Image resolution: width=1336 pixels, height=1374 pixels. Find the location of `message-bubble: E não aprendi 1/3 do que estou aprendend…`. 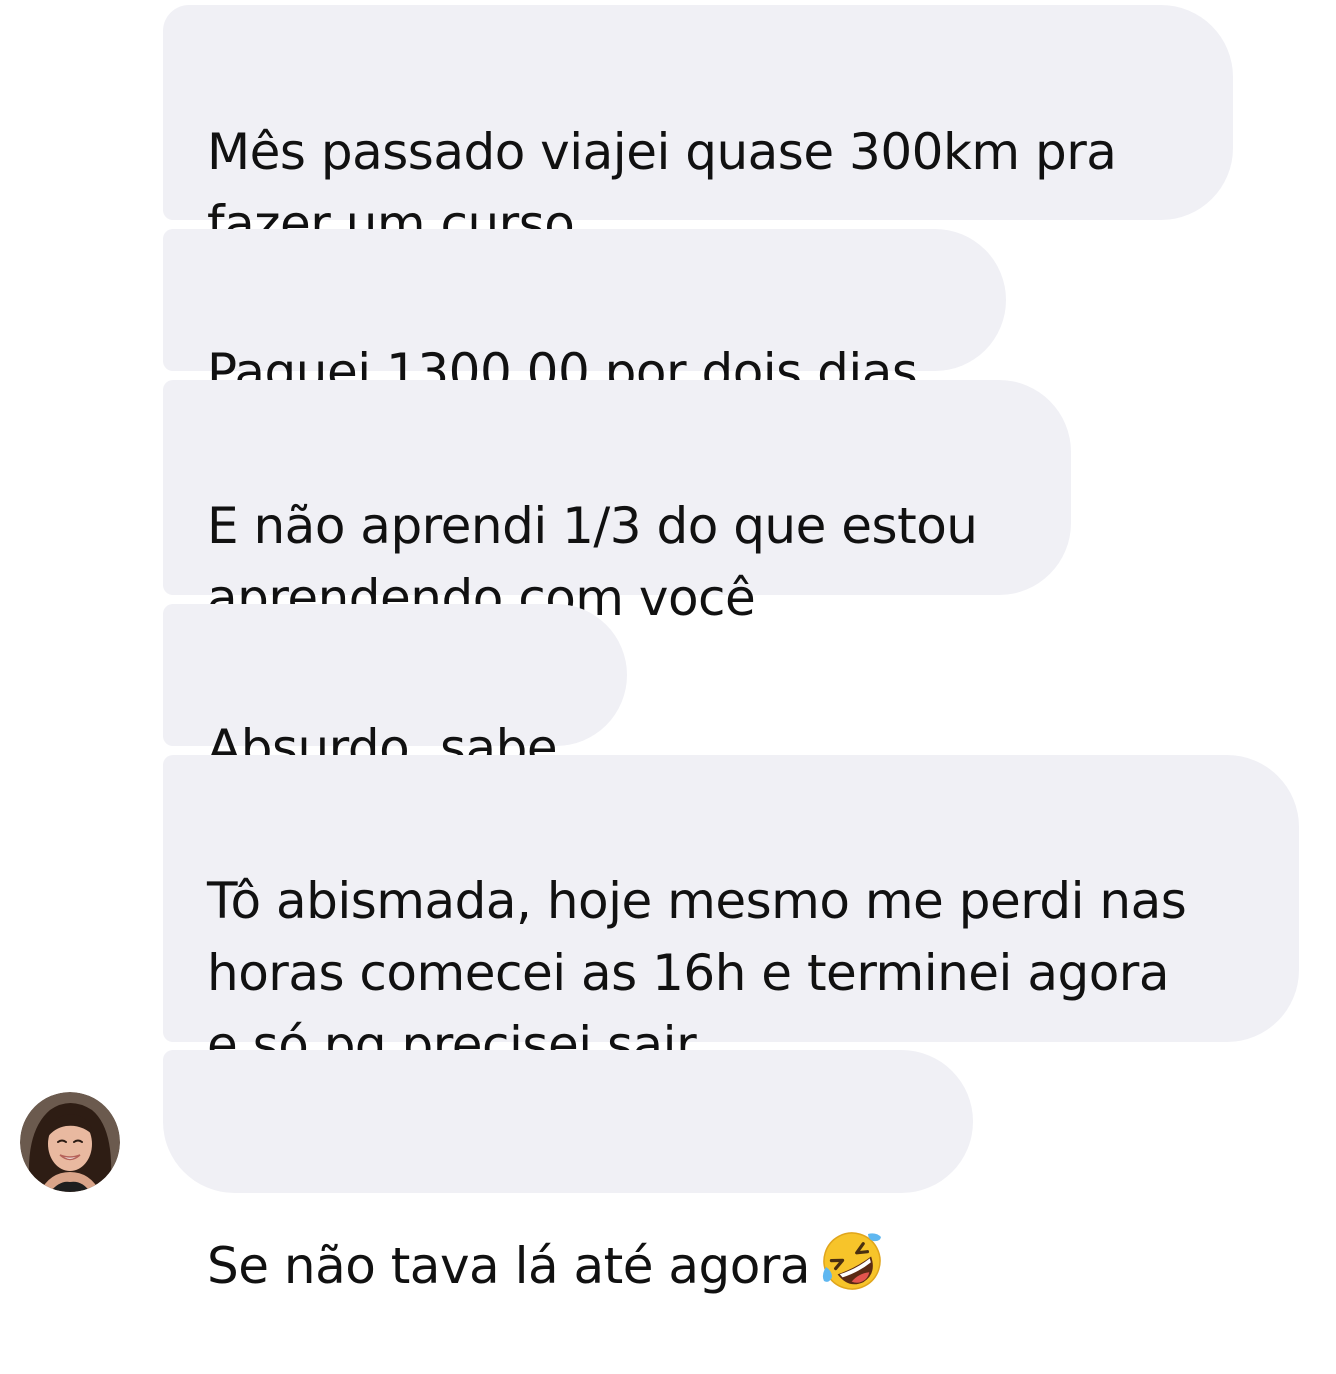

message-bubble: E não aprendi 1/3 do que estou aprendend… is located at coordinates (617, 503).